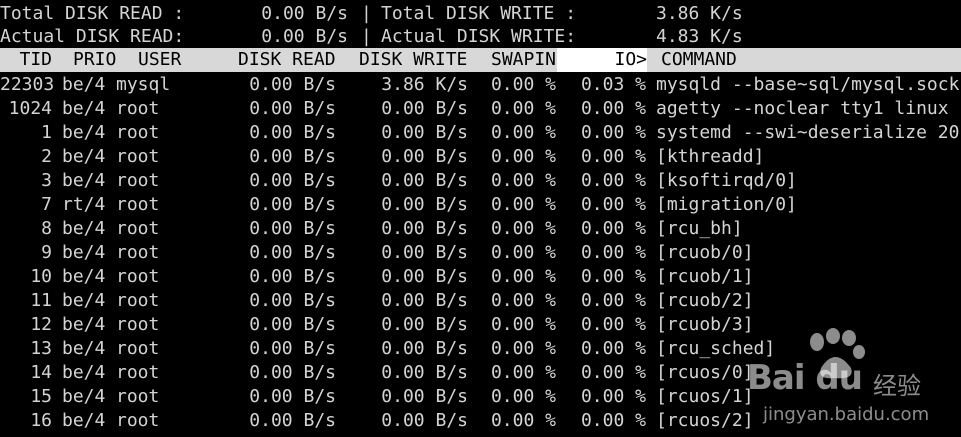 This screenshot has height=437, width=961. Describe the element at coordinates (92, 13) in the screenshot. I see `total-disk-read-label: Total DISK READ :` at that location.